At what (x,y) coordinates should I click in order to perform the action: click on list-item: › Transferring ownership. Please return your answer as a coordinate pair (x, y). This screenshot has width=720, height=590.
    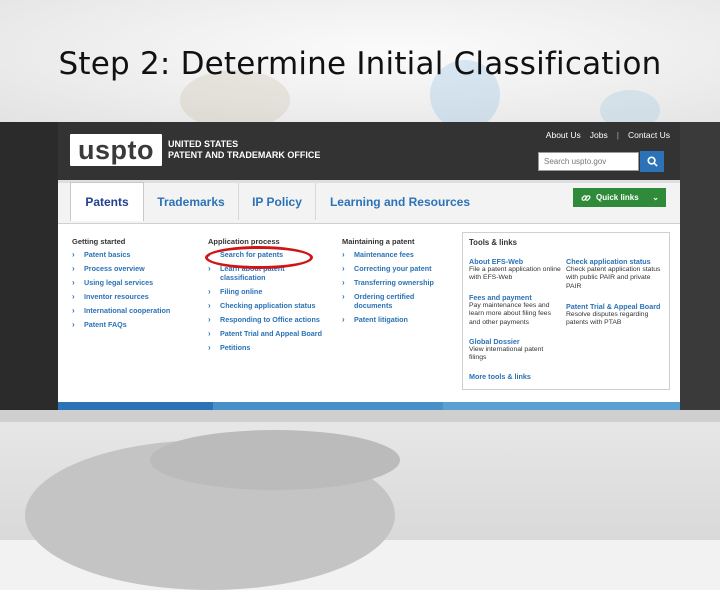
    Looking at the image, I should click on (397, 282).